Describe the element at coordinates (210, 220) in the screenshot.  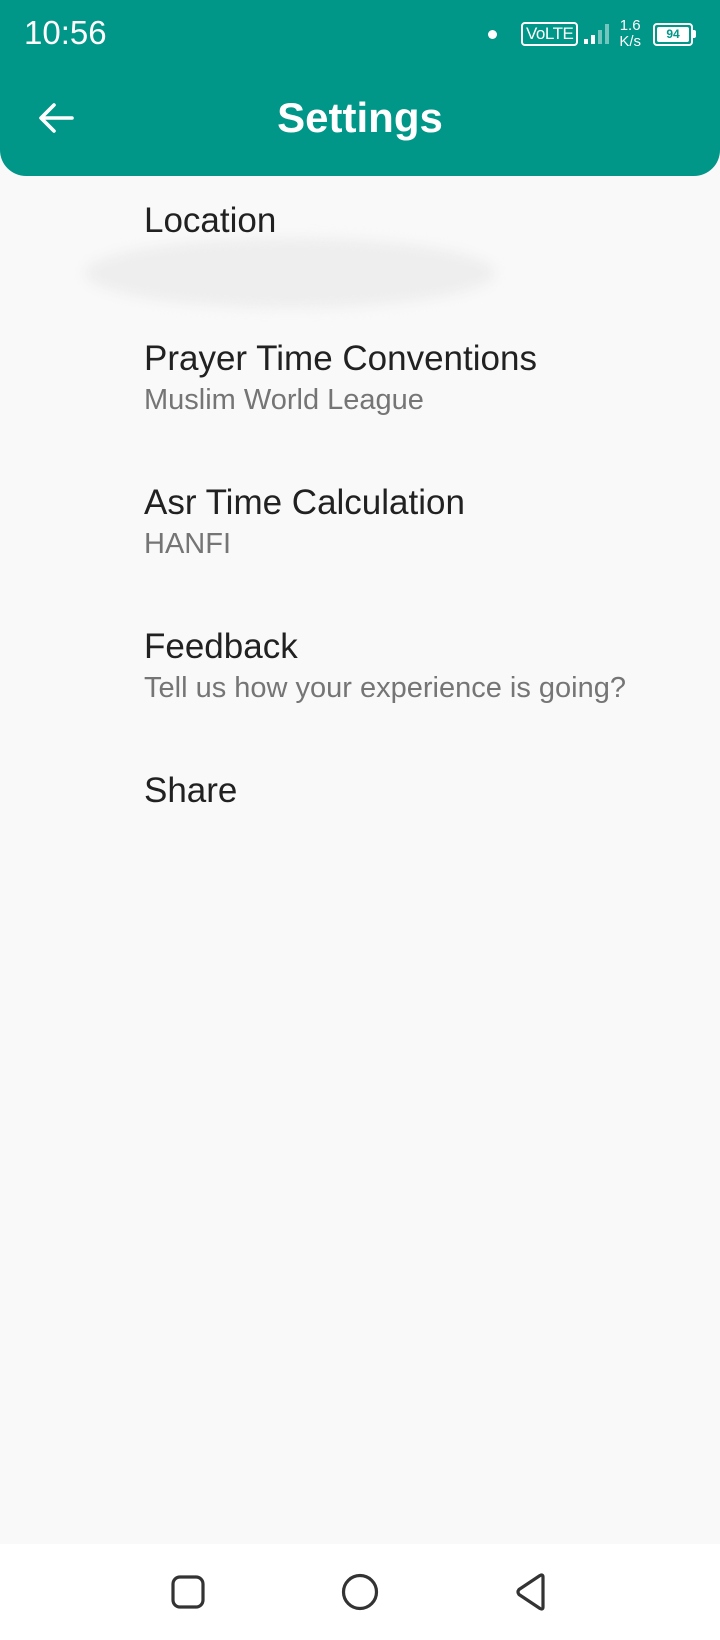
I see `settings-item-title: Location` at that location.